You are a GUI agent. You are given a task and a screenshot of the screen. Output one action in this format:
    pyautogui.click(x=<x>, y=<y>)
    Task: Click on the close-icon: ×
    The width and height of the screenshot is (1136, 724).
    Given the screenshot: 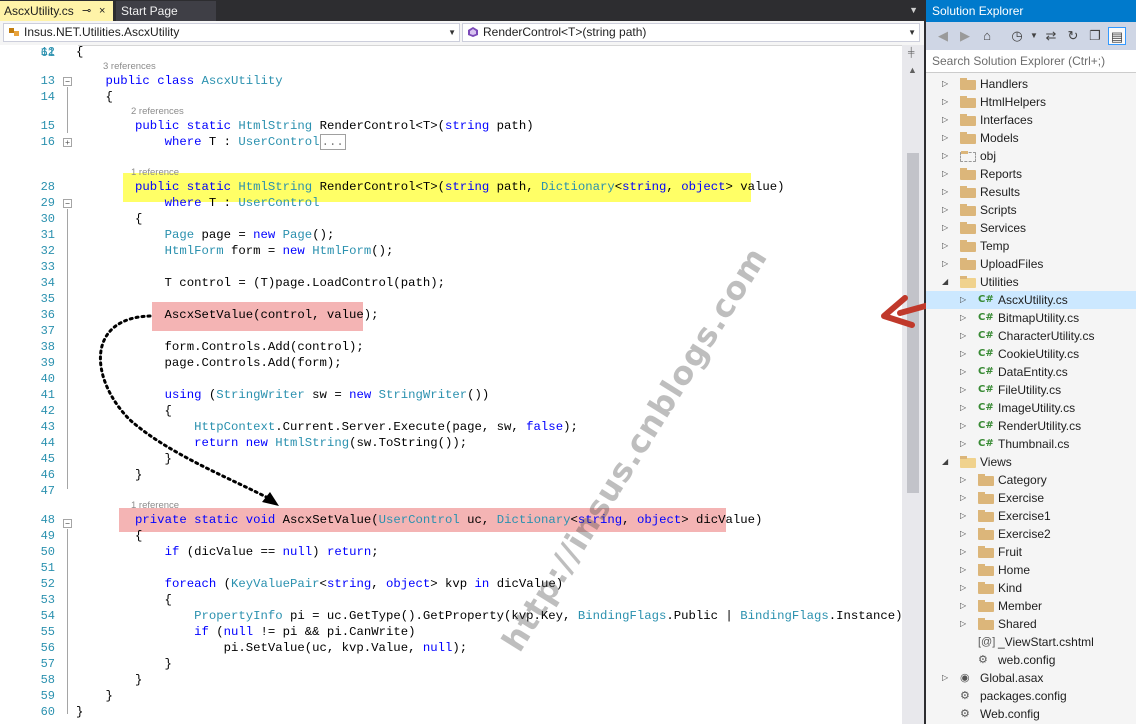 What is the action you would take?
    pyautogui.click(x=102, y=11)
    